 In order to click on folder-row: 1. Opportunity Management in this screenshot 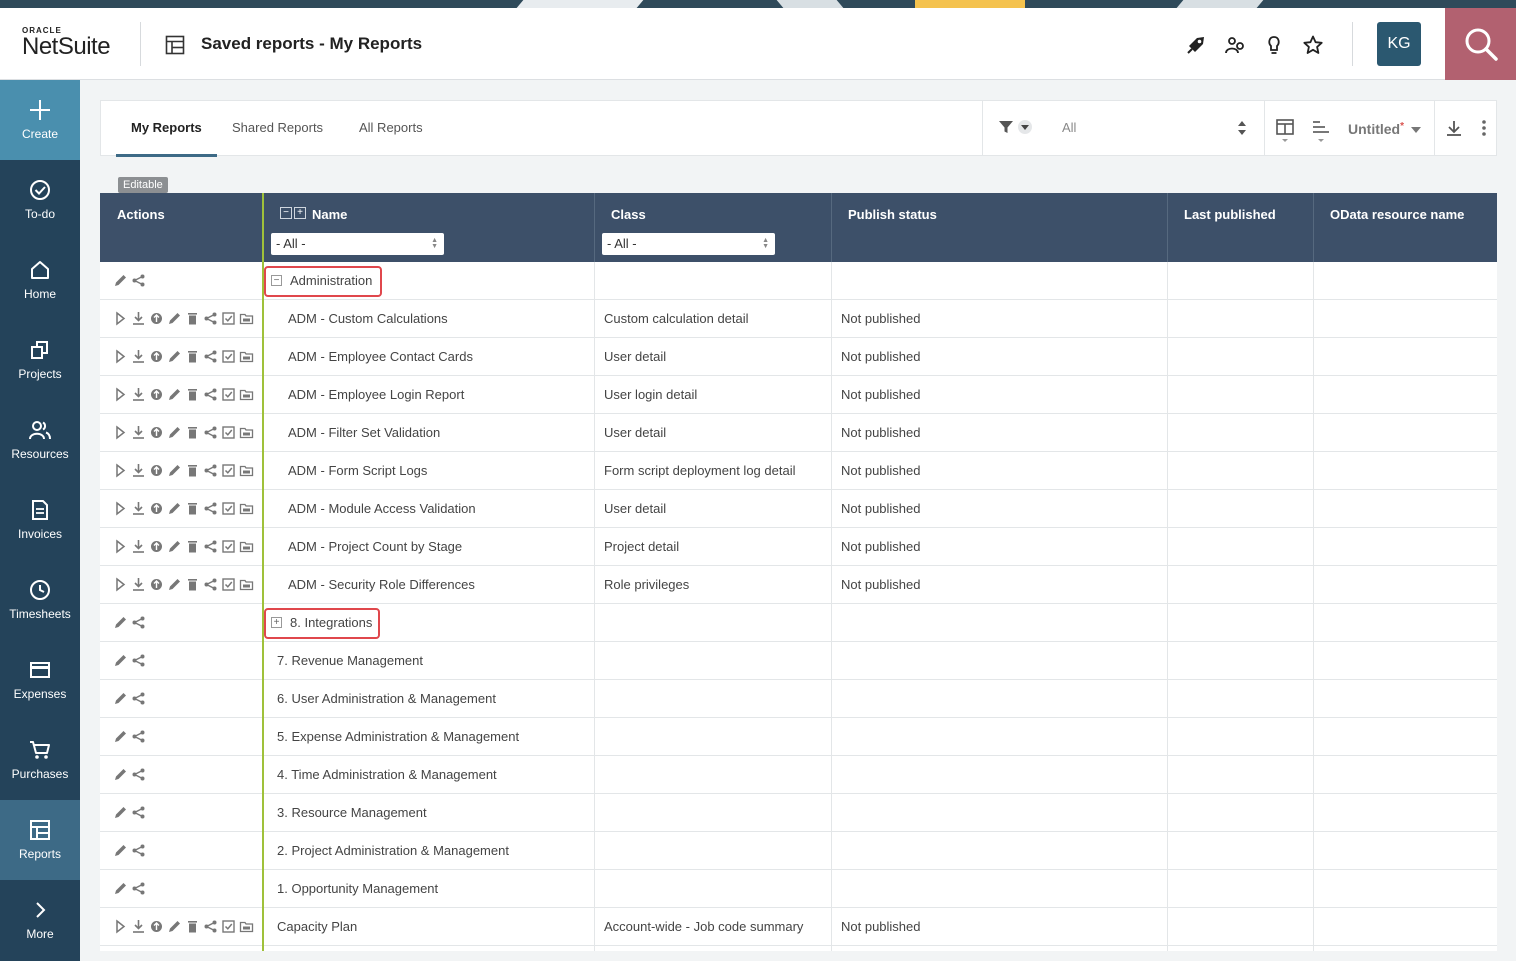, I will do `click(798, 889)`.